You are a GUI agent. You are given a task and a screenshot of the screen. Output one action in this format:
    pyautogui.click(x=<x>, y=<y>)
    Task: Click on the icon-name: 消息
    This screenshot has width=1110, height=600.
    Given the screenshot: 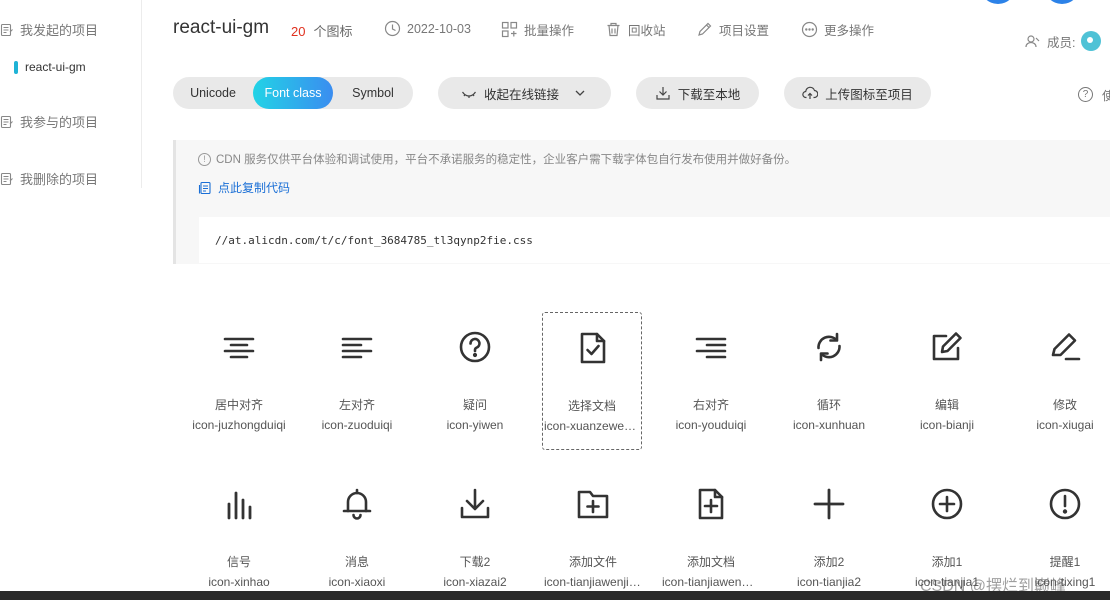 What is the action you would take?
    pyautogui.click(x=356, y=562)
    